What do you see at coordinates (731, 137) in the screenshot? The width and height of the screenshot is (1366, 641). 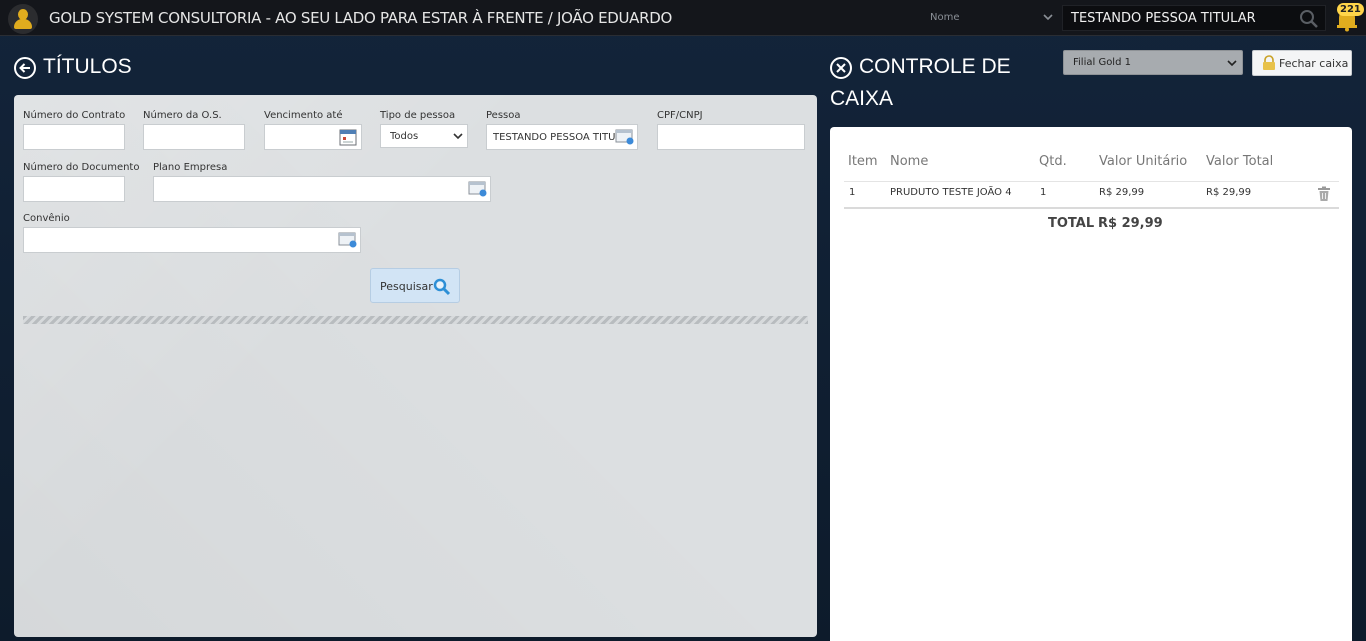 I see `cpf-cnpj-field` at bounding box center [731, 137].